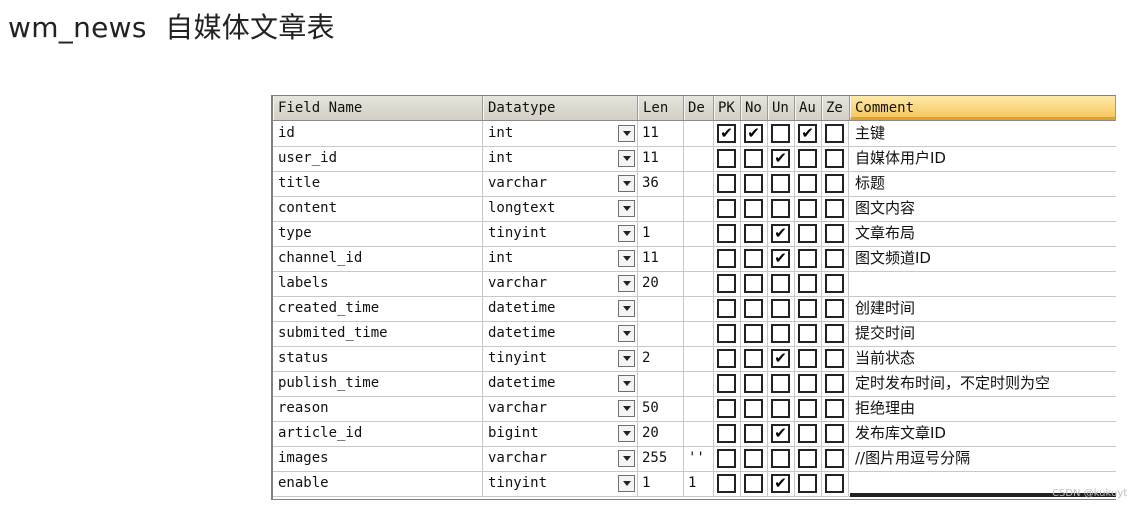 The image size is (1146, 511). I want to click on table-row: article_id bigint 20 ✔ 发布库文章ID, so click(694, 434).